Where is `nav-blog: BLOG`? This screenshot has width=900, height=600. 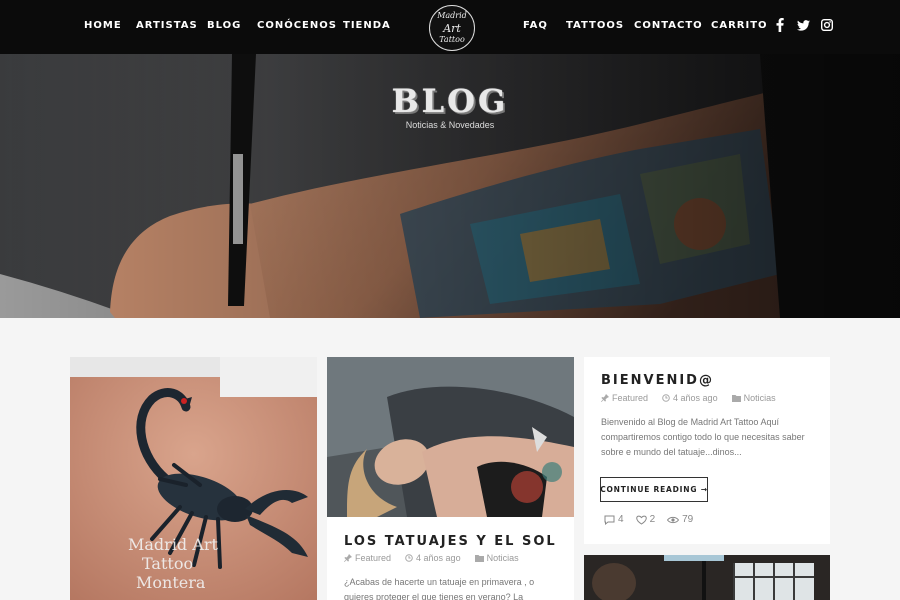 nav-blog: BLOG is located at coordinates (224, 25).